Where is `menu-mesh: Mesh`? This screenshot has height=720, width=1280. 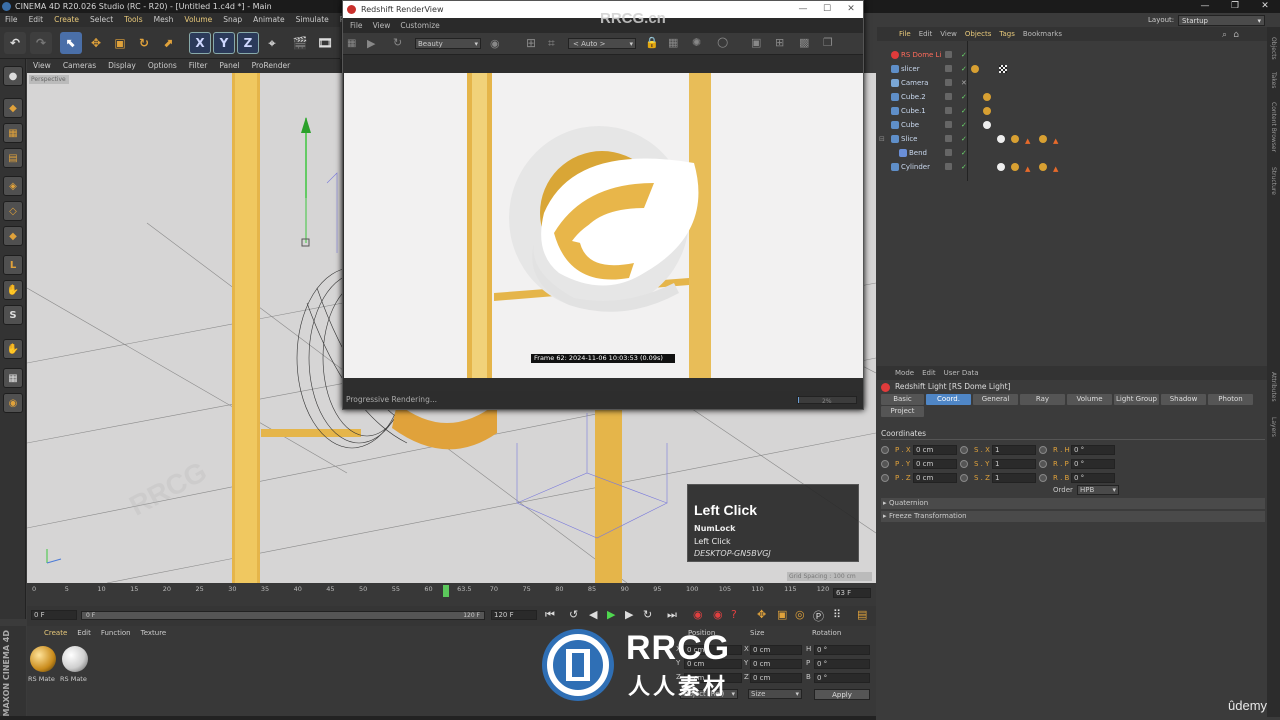 menu-mesh: Mesh is located at coordinates (164, 20).